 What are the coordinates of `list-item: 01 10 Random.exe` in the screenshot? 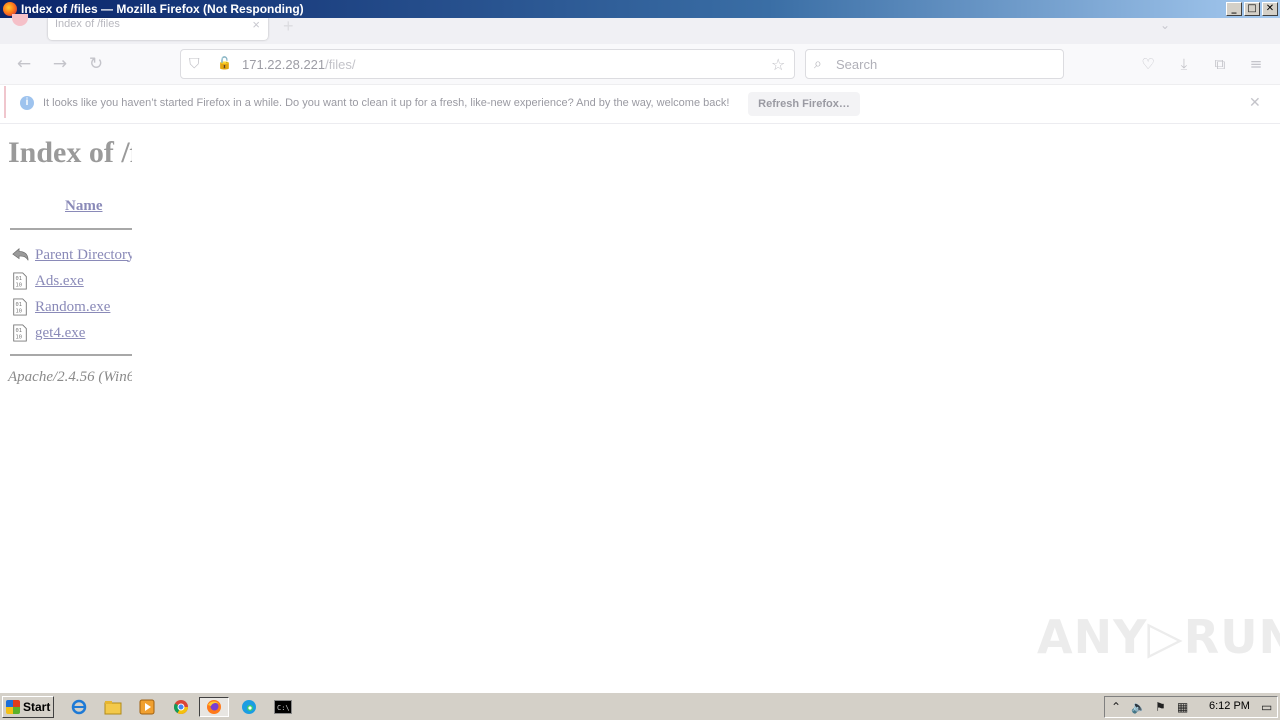 It's located at (60, 307).